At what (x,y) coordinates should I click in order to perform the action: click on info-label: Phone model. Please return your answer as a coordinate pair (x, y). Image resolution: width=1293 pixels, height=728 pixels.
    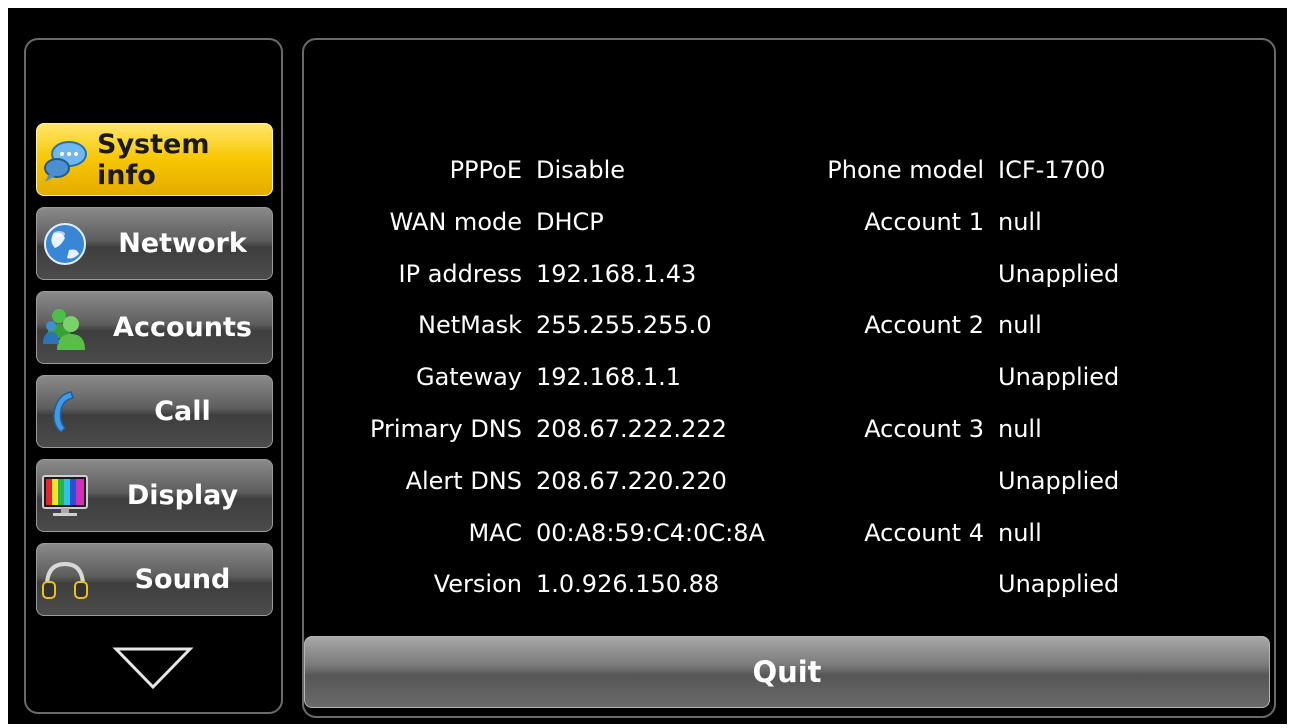
    Looking at the image, I should click on (905, 170).